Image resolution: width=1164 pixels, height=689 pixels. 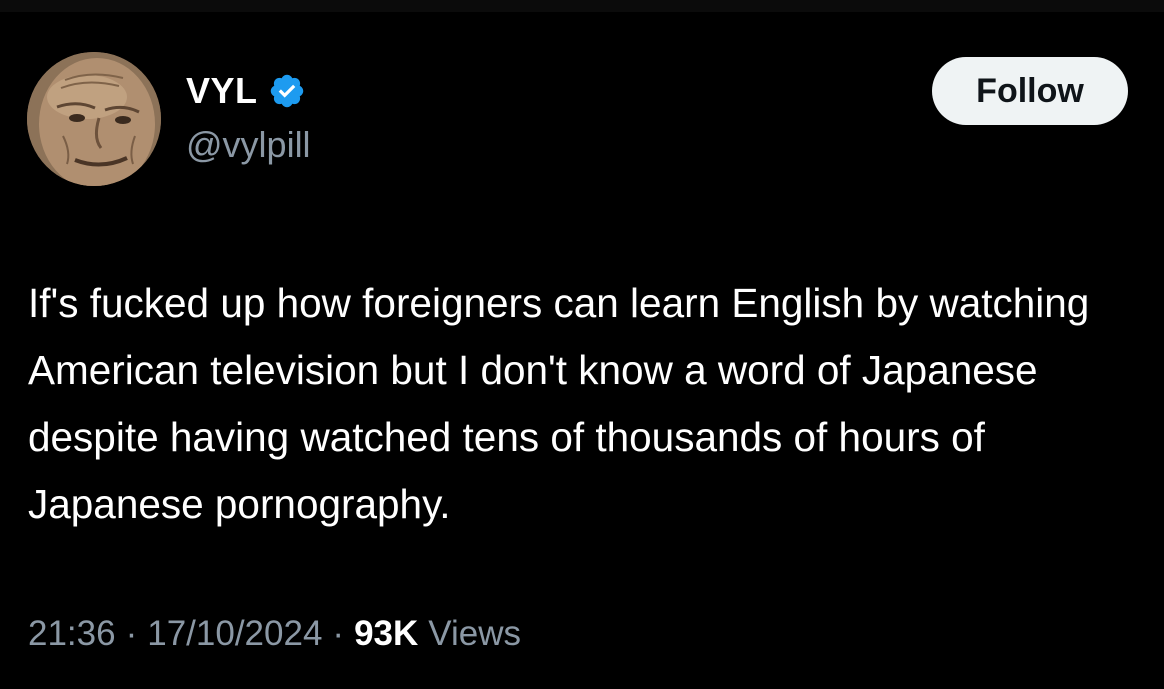 I want to click on tweet-meta: 21:36 · 17/10/2024 · 93K Views, so click(x=274, y=634).